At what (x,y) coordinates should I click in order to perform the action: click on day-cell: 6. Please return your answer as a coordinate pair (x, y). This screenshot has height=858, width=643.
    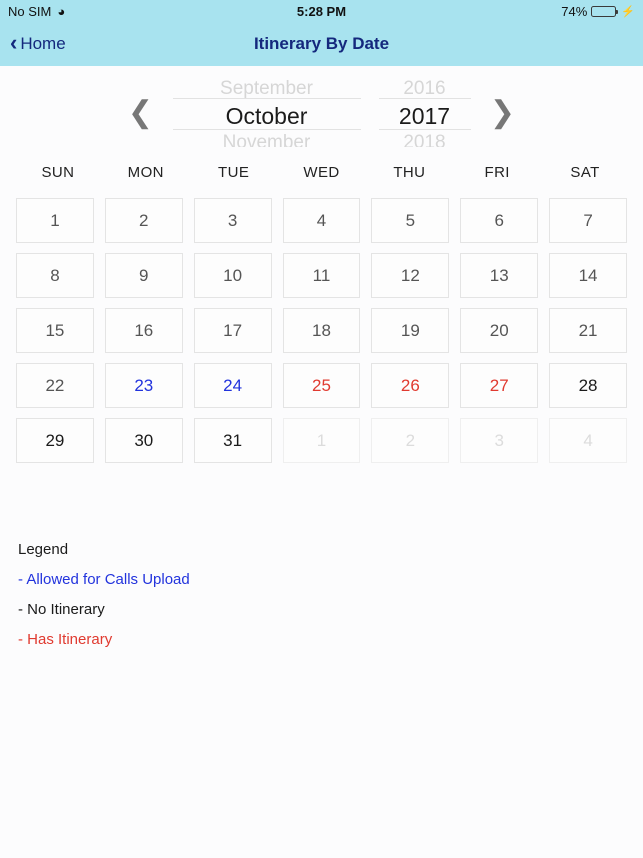
    Looking at the image, I should click on (499, 220).